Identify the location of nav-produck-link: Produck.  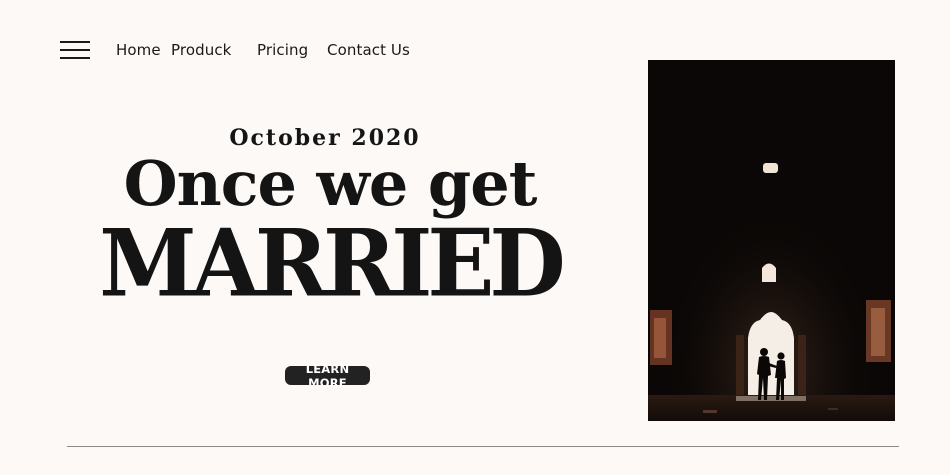
(201, 50).